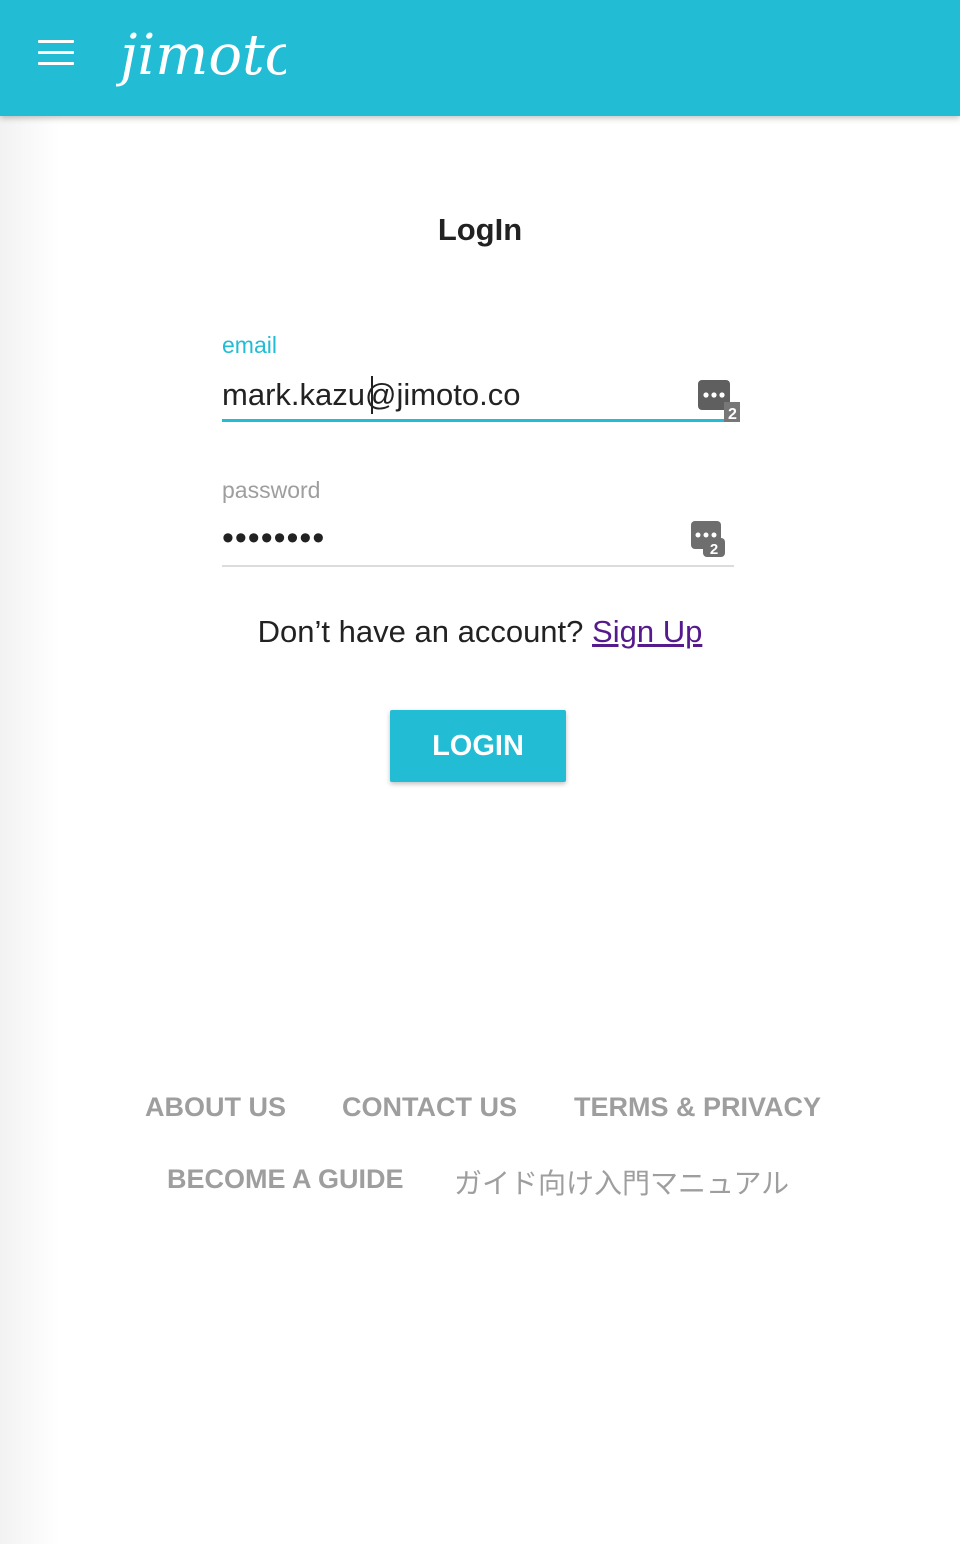 The image size is (960, 1544). What do you see at coordinates (478, 746) in the screenshot?
I see `login-button: LOGIN` at bounding box center [478, 746].